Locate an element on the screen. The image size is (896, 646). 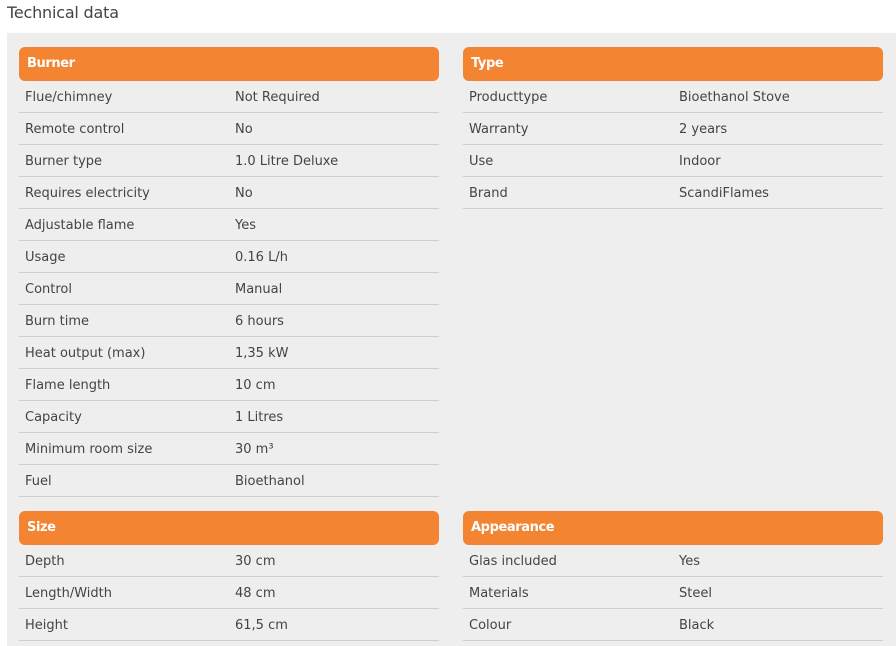
spec-label: Requires electricity is located at coordinates (87, 194).